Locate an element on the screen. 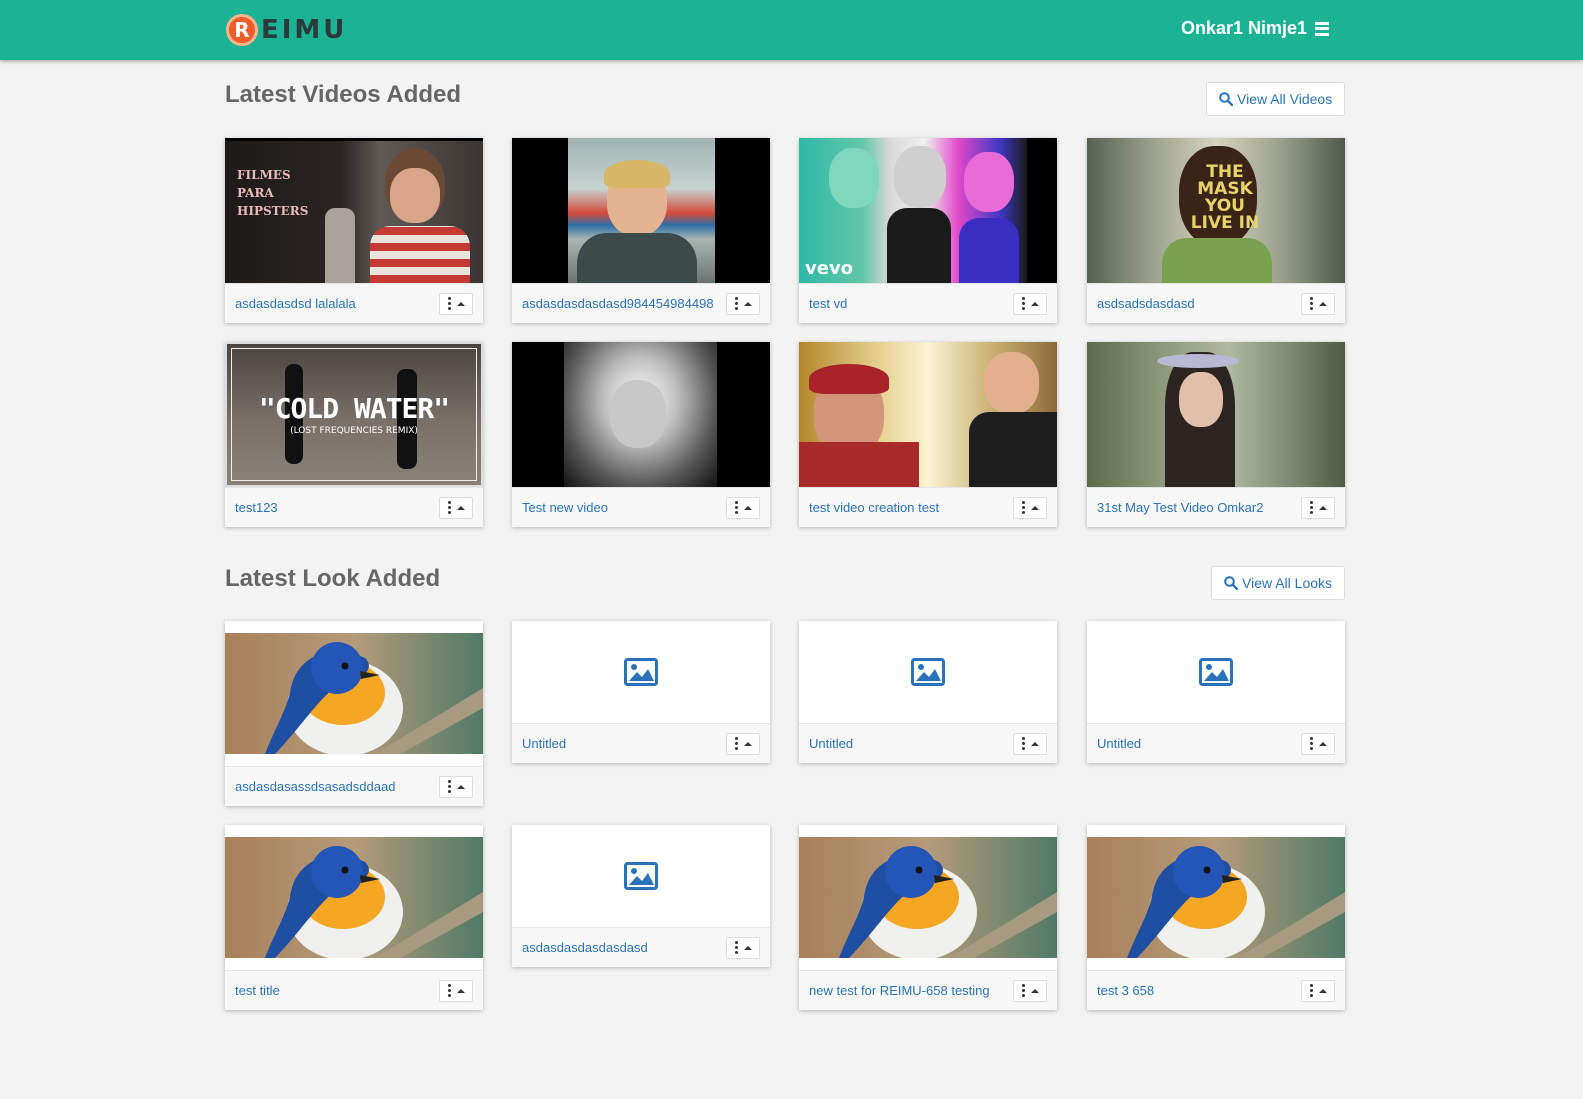  looks-section-title: Latest Look Added is located at coordinates (333, 578).